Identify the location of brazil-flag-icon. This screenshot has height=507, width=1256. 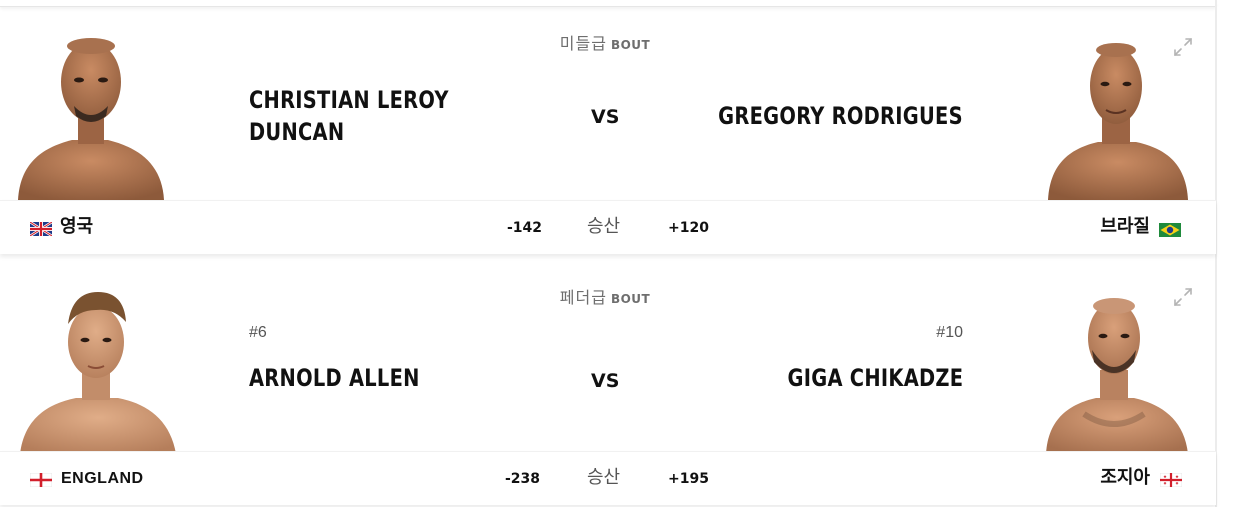
(1170, 230).